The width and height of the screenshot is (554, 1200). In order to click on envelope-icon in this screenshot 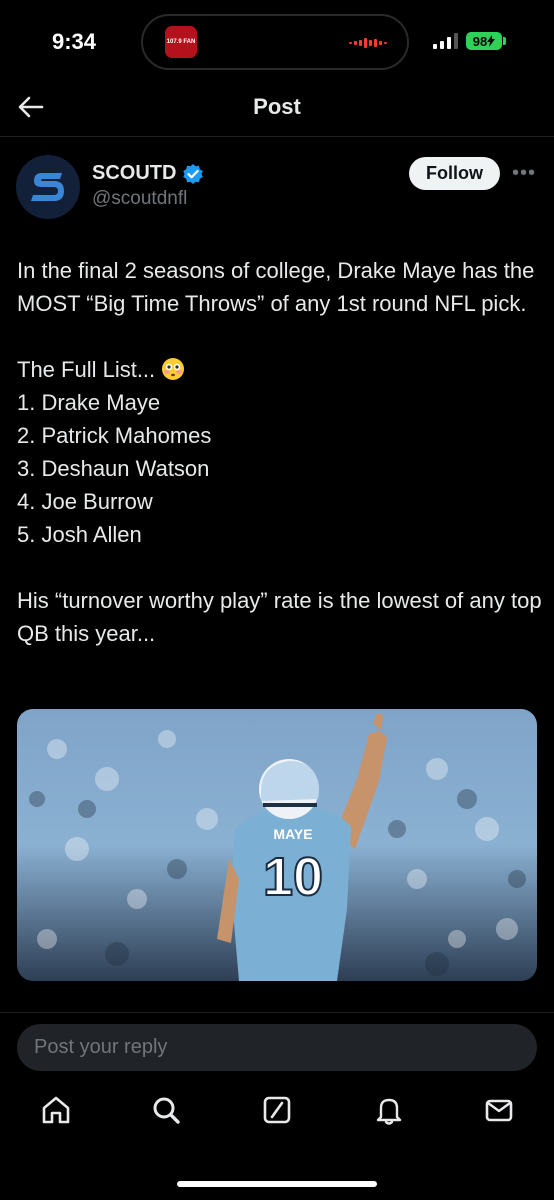, I will do `click(499, 1110)`.